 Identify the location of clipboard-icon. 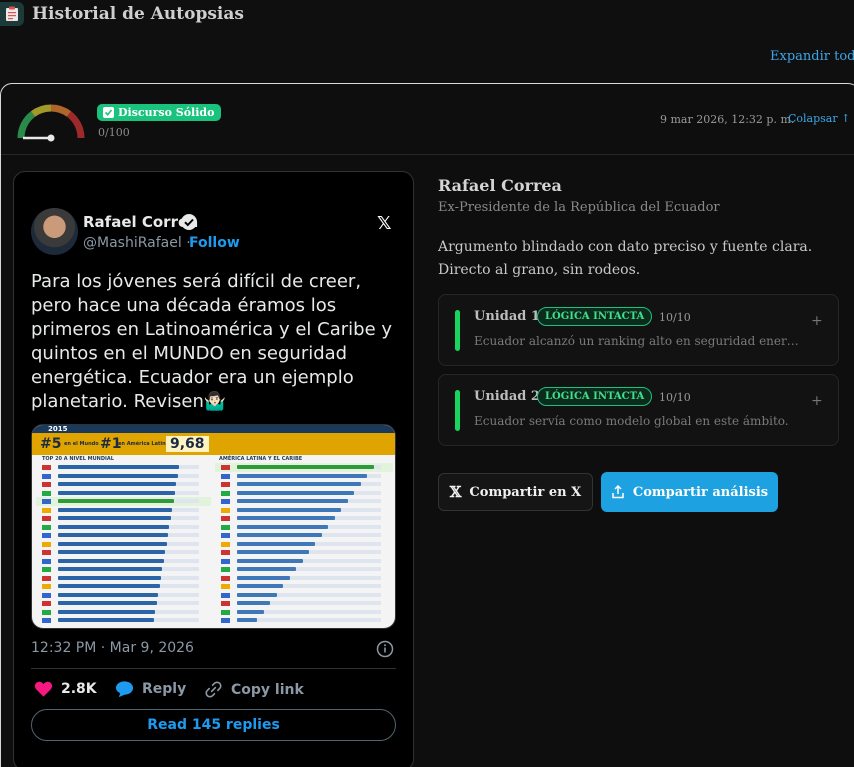
(12, 14).